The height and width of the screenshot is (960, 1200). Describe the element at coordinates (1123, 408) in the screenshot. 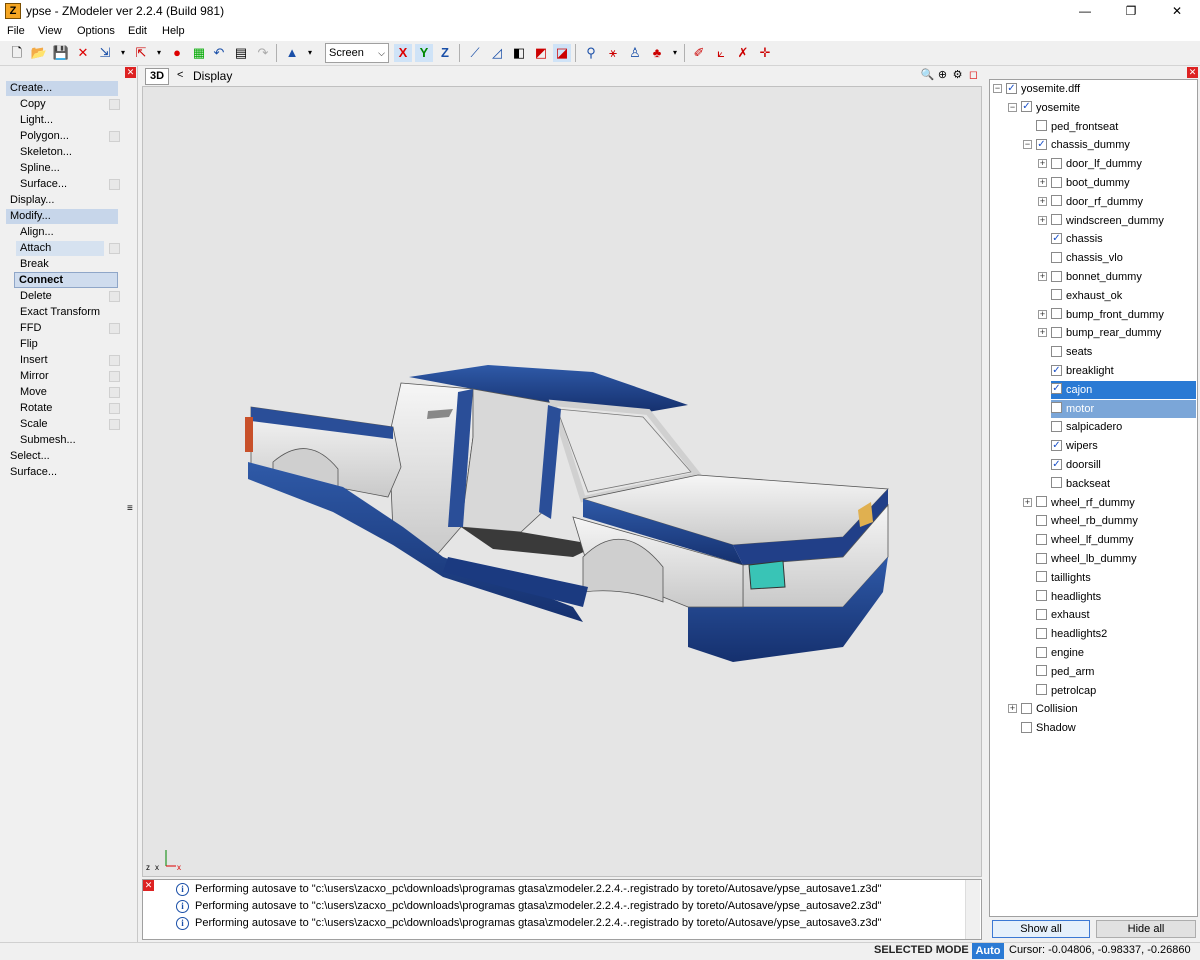

I see `tree-node-motor: motor` at that location.